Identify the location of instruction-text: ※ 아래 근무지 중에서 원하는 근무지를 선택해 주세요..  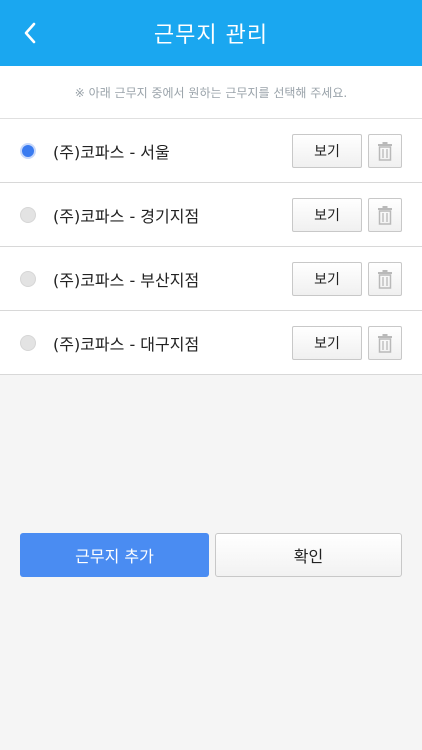
(211, 92).